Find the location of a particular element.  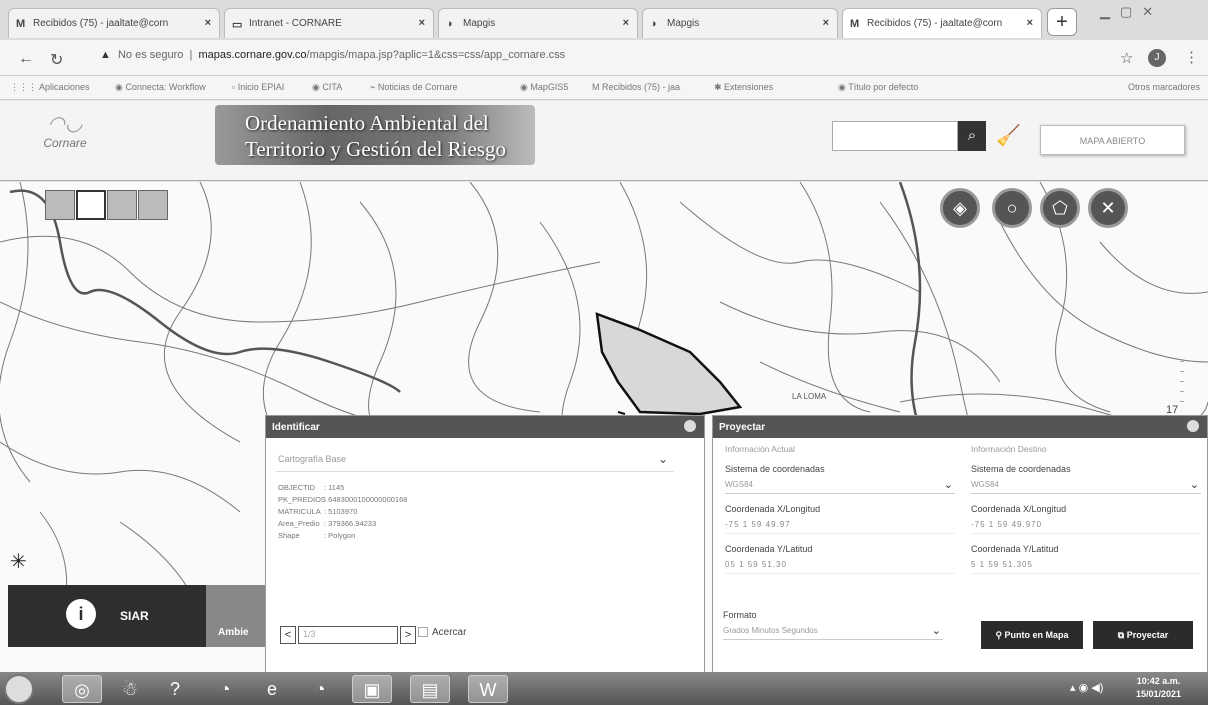

pager-field: 1/3 is located at coordinates (348, 635).